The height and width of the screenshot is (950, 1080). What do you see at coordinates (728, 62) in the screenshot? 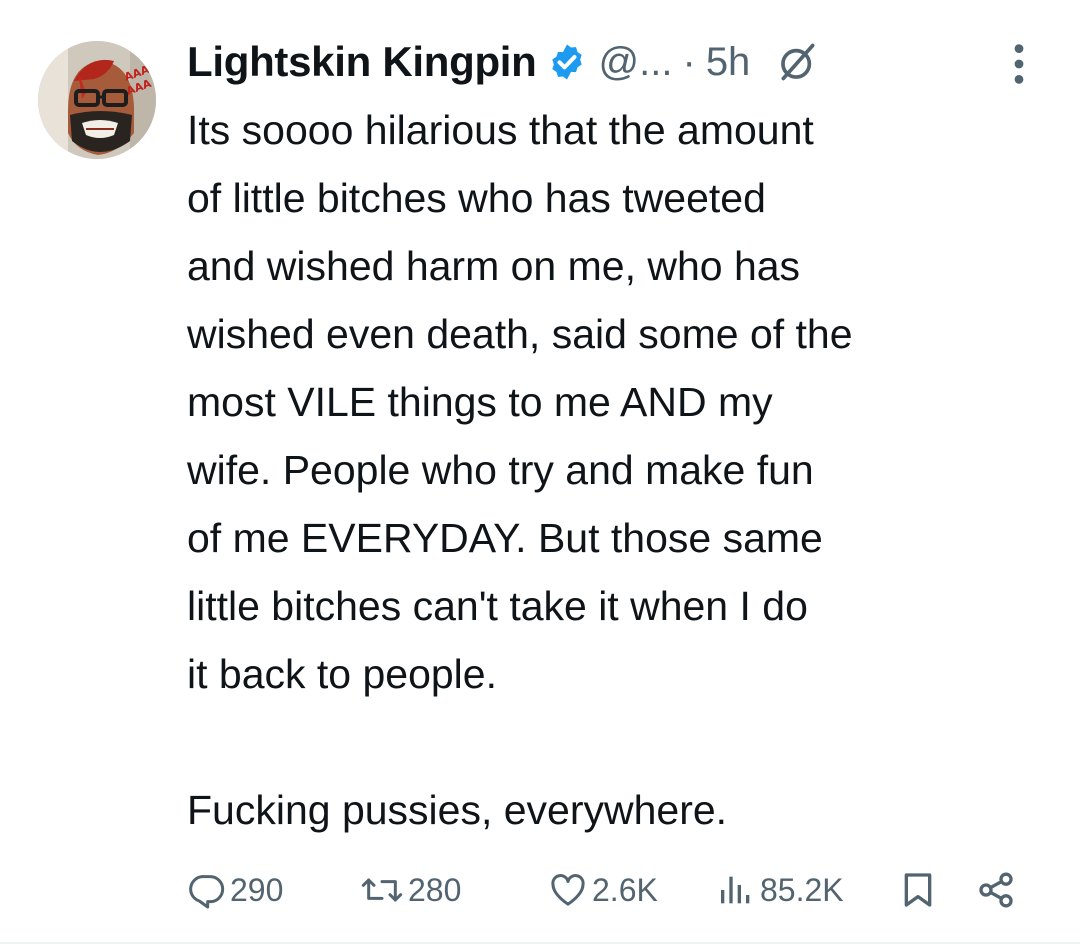
I see `timestamp: 5h` at bounding box center [728, 62].